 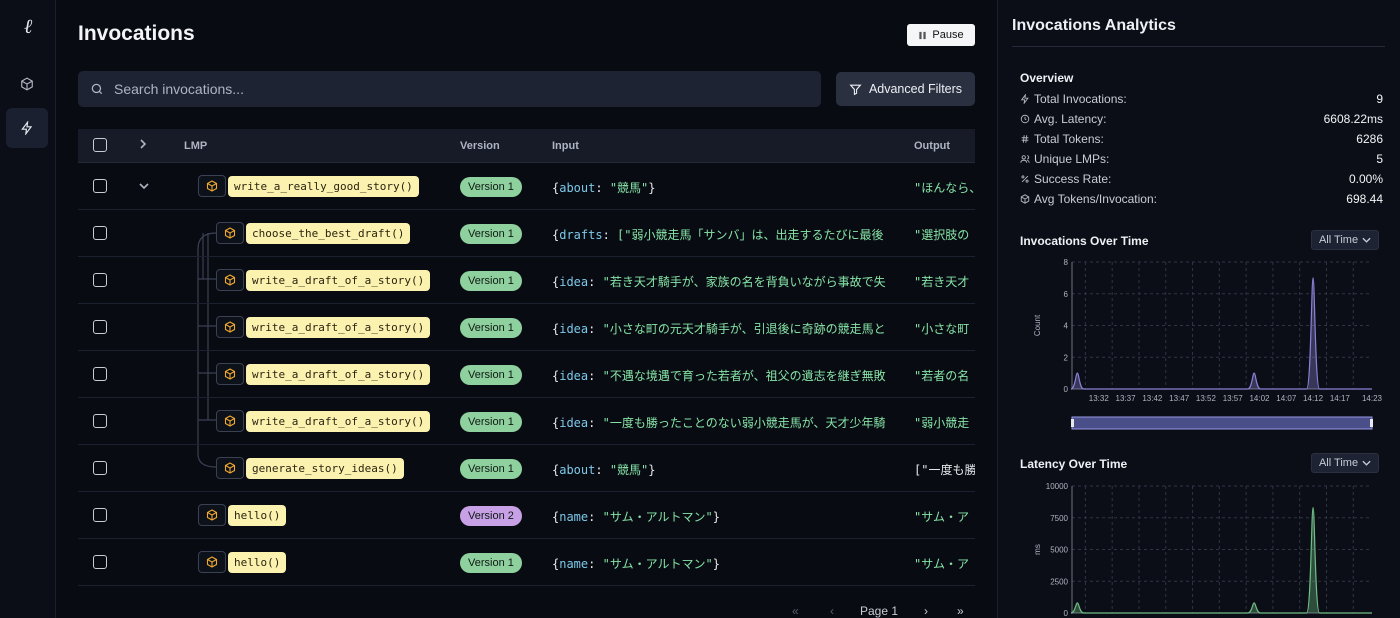 I want to click on last-page-button: », so click(x=960, y=611).